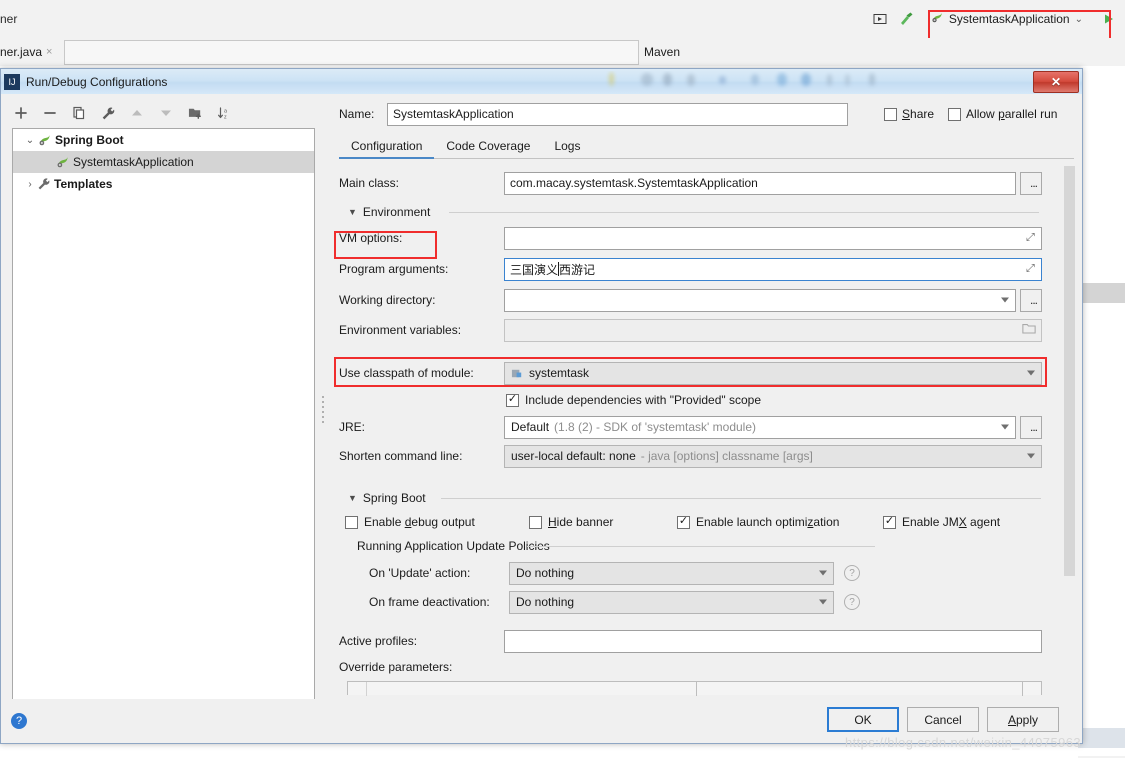  I want to click on classpath-module-row: Use classpath of module: systemtask, so click(697, 373).